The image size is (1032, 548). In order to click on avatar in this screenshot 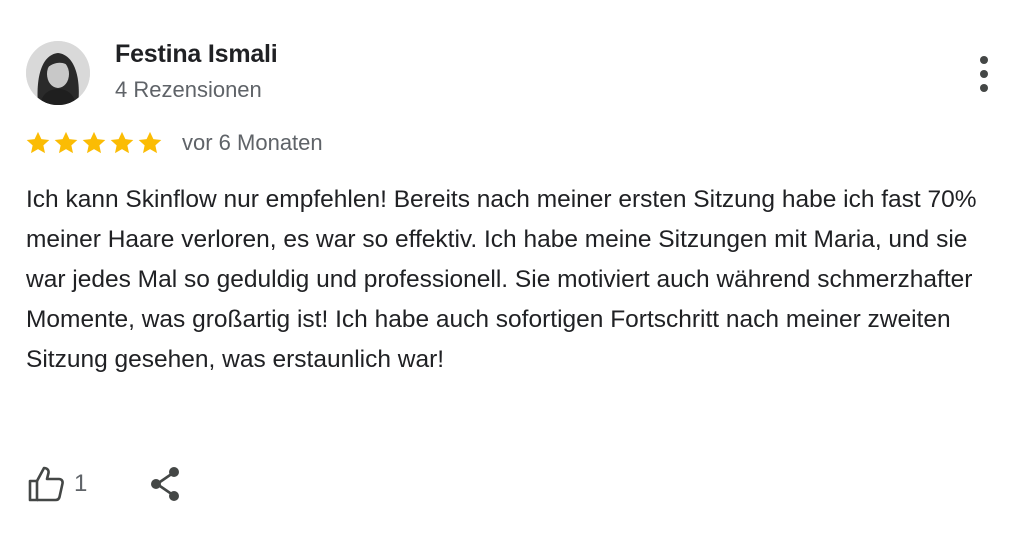, I will do `click(58, 73)`.